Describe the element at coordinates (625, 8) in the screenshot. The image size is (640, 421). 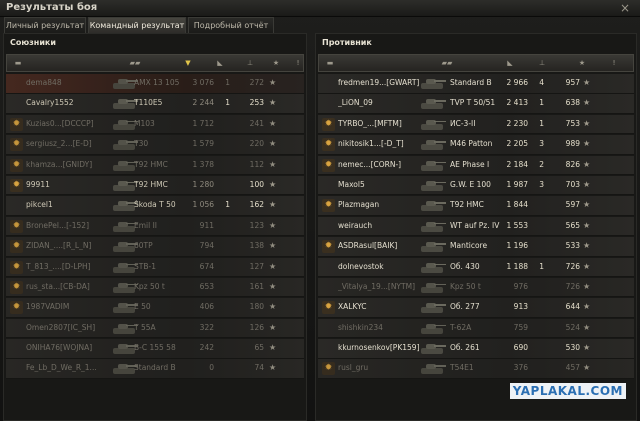
I see `close-icon: ×` at that location.